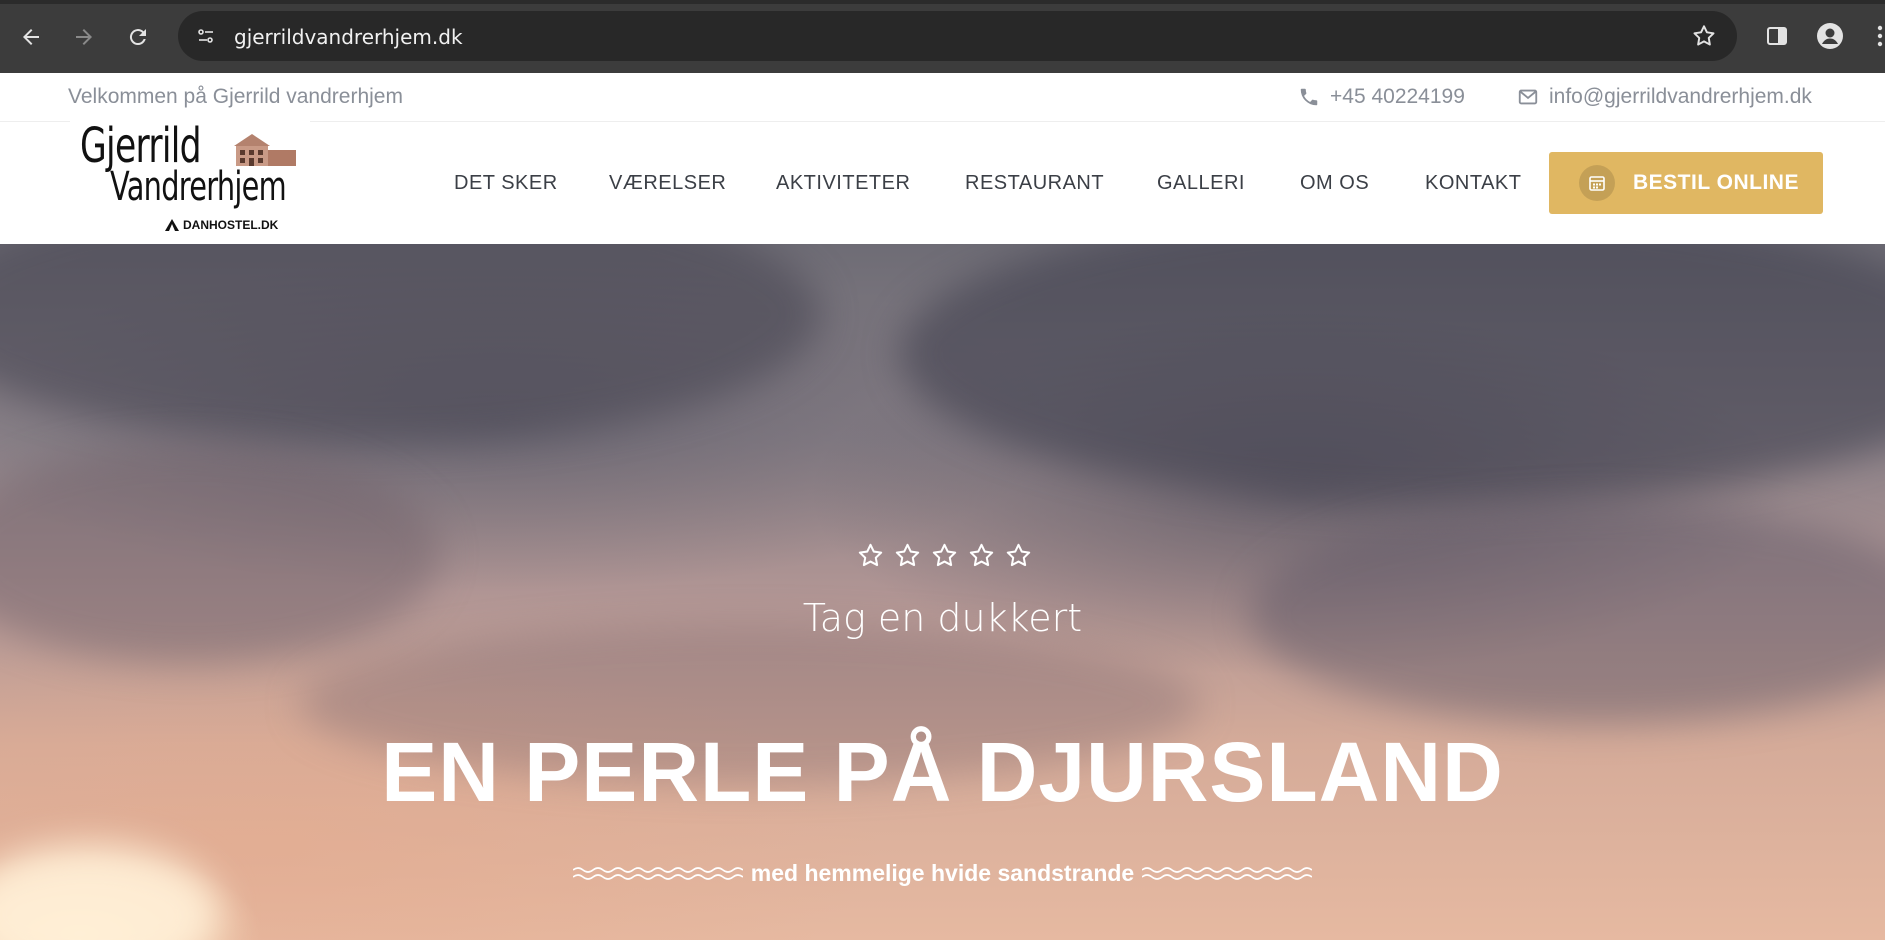 The width and height of the screenshot is (1885, 940). I want to click on reload-icon, so click(137, 37).